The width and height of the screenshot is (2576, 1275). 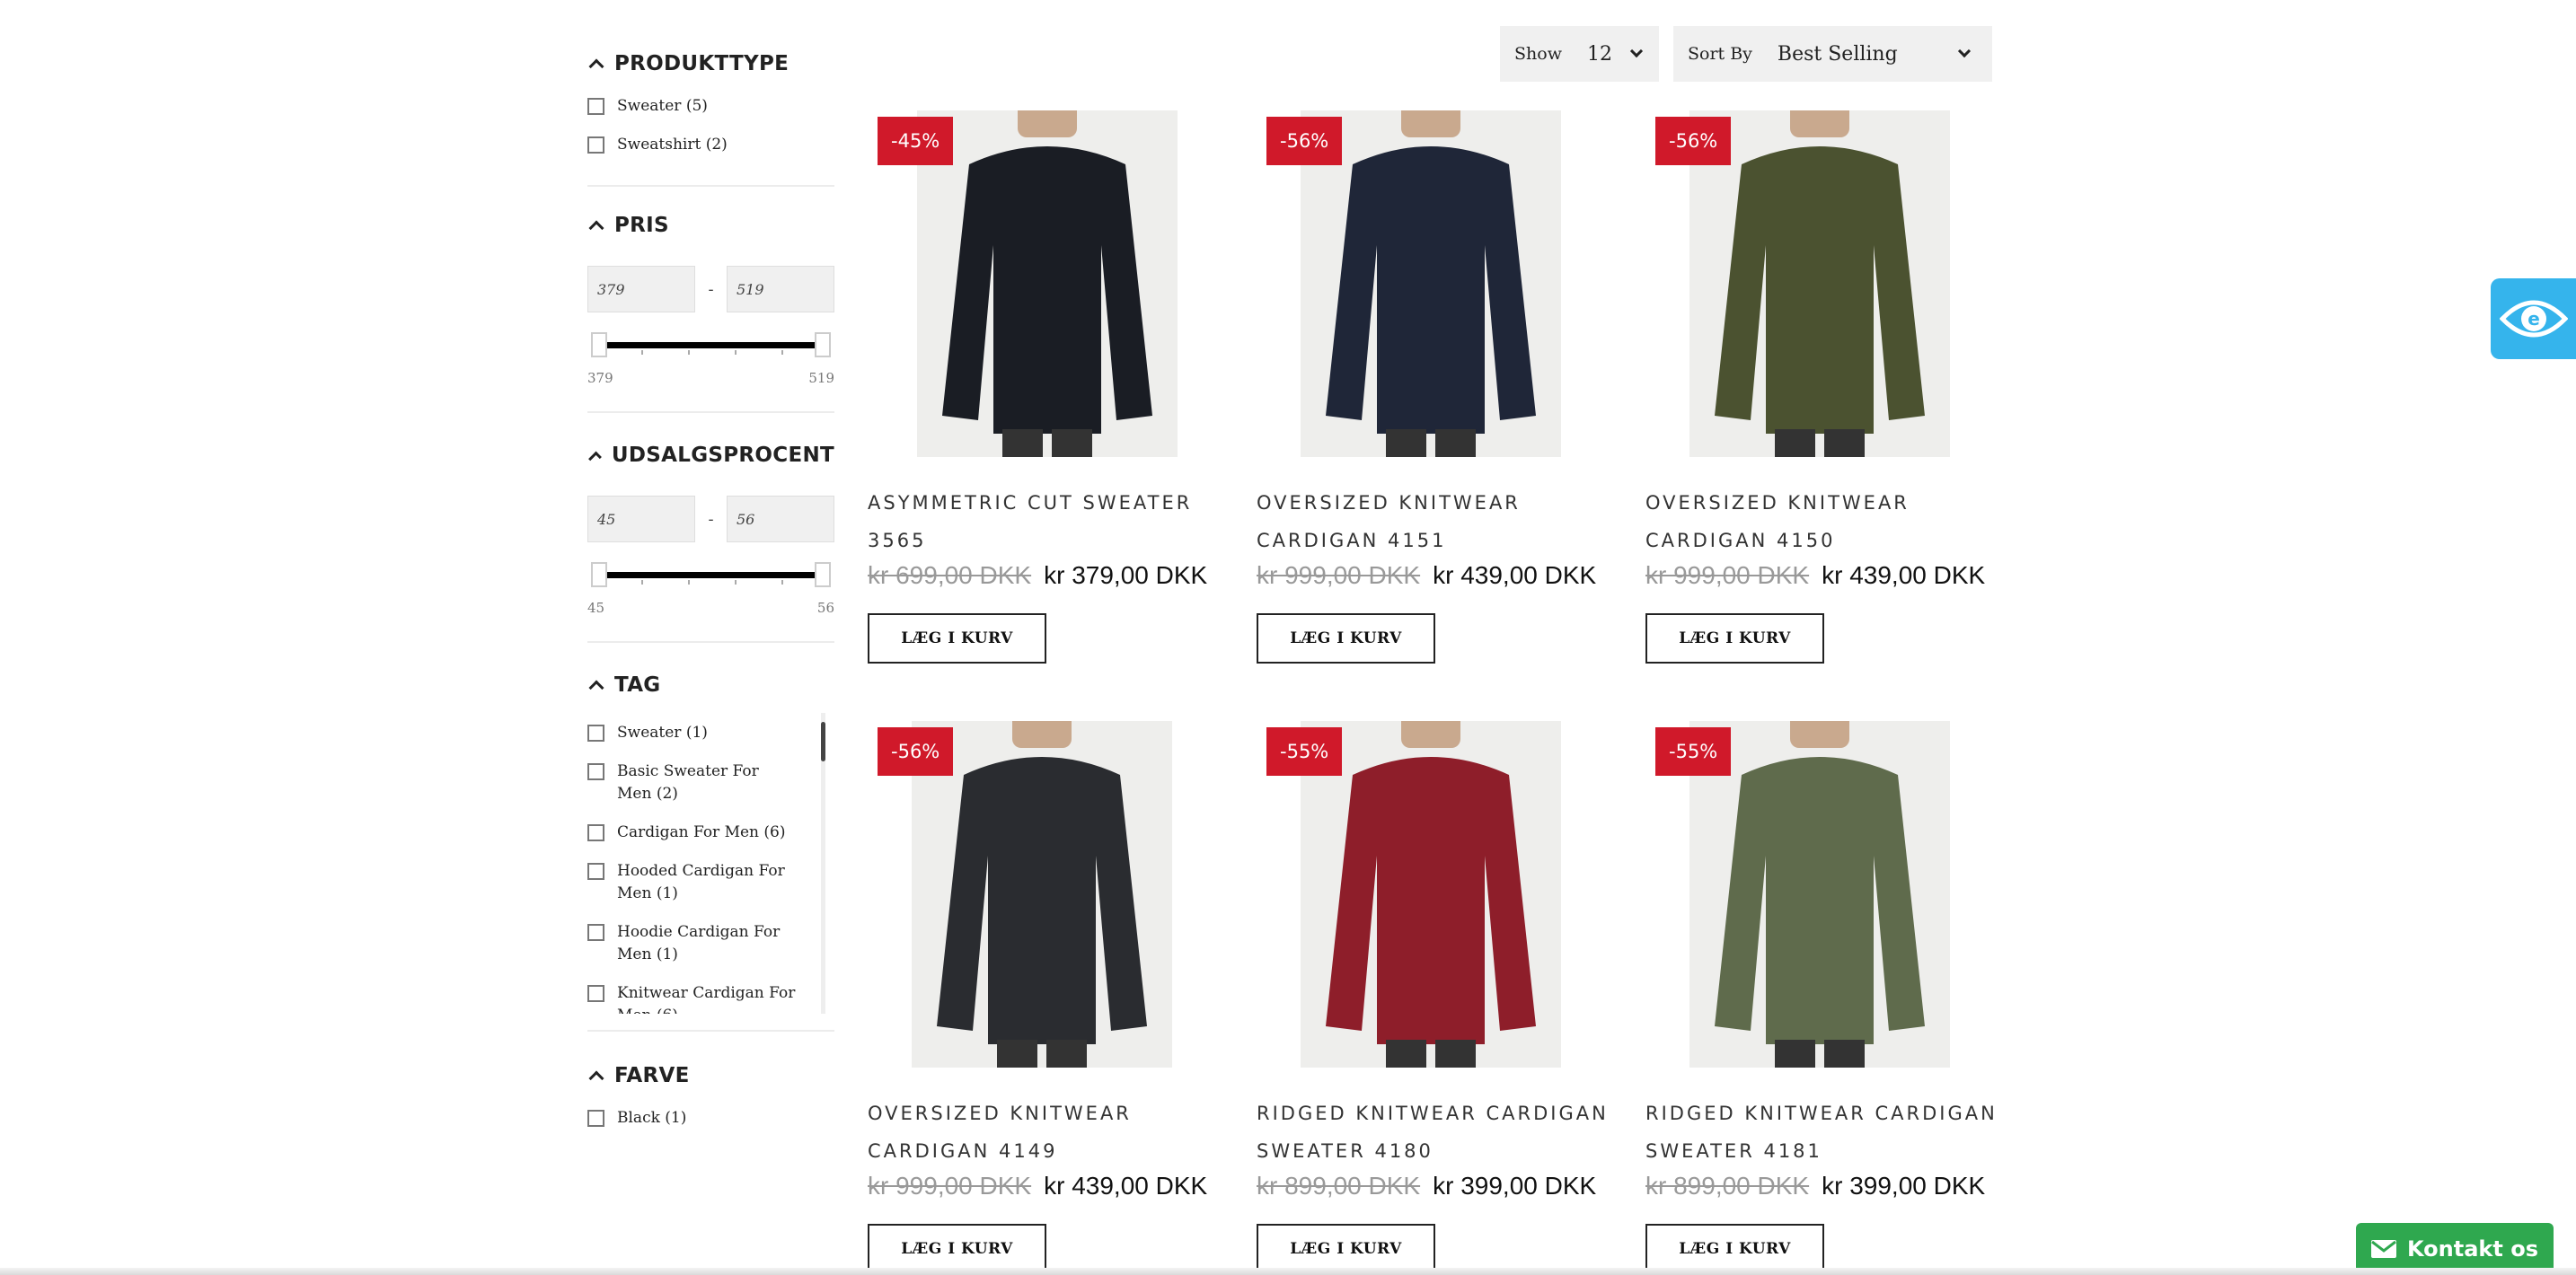 What do you see at coordinates (710, 998) in the screenshot?
I see `filter-option-tag: Knitwear Cardigan For Men (6)` at bounding box center [710, 998].